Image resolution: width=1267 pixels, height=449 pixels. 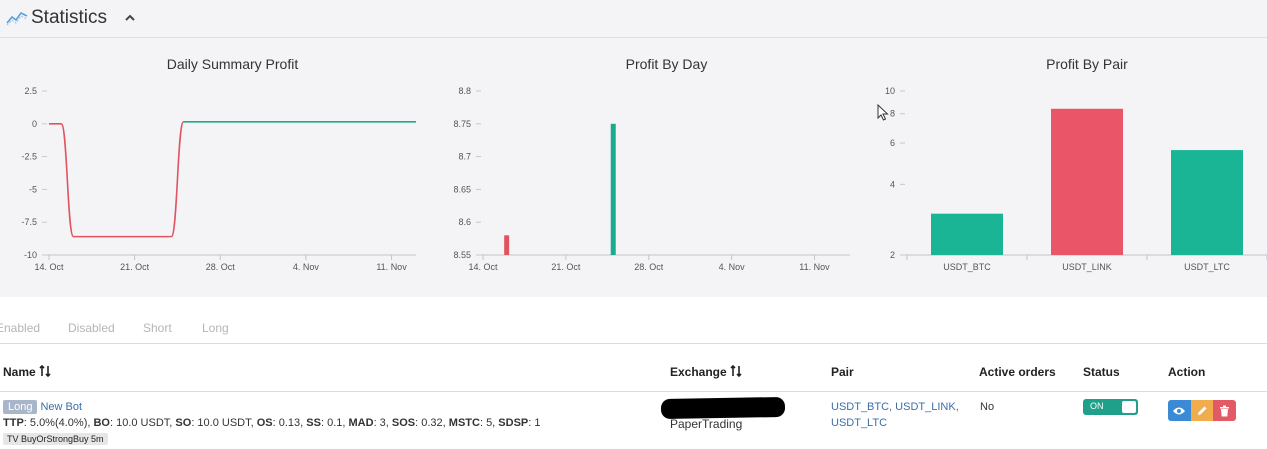 I want to click on x-tick-label: USDT_BTC, so click(x=967, y=267).